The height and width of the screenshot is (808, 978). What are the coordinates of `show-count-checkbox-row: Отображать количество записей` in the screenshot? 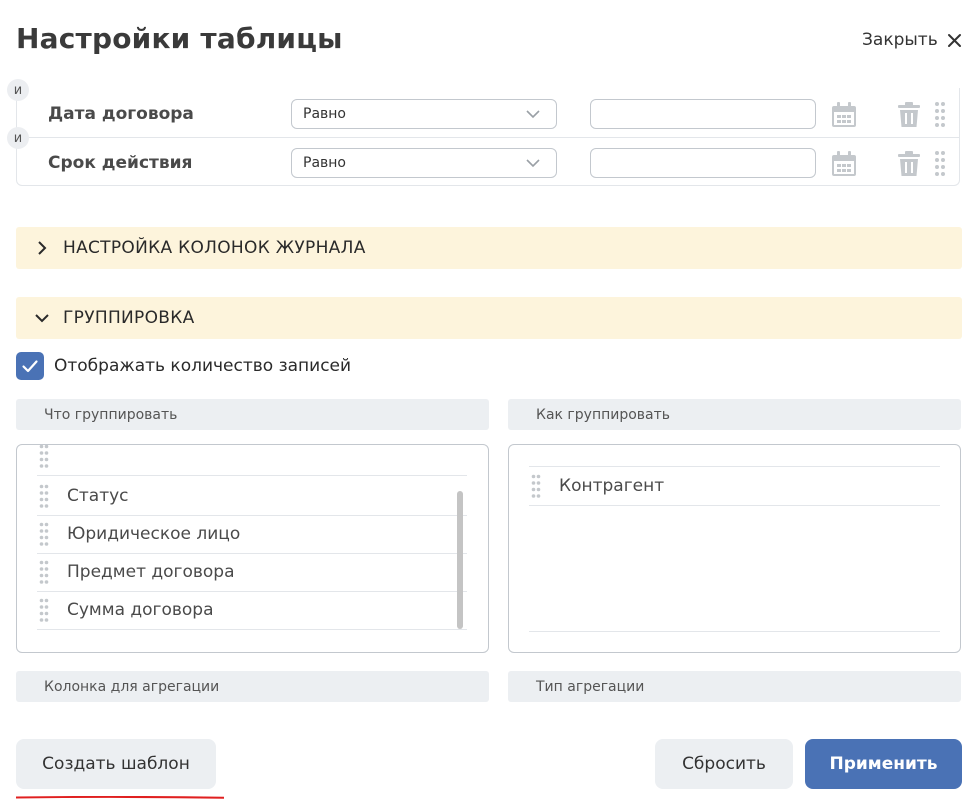 It's located at (183, 366).